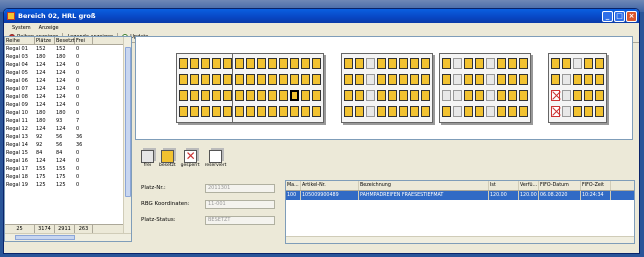 This screenshot has height=257, width=644. I want to click on status-field, so click(240, 220).